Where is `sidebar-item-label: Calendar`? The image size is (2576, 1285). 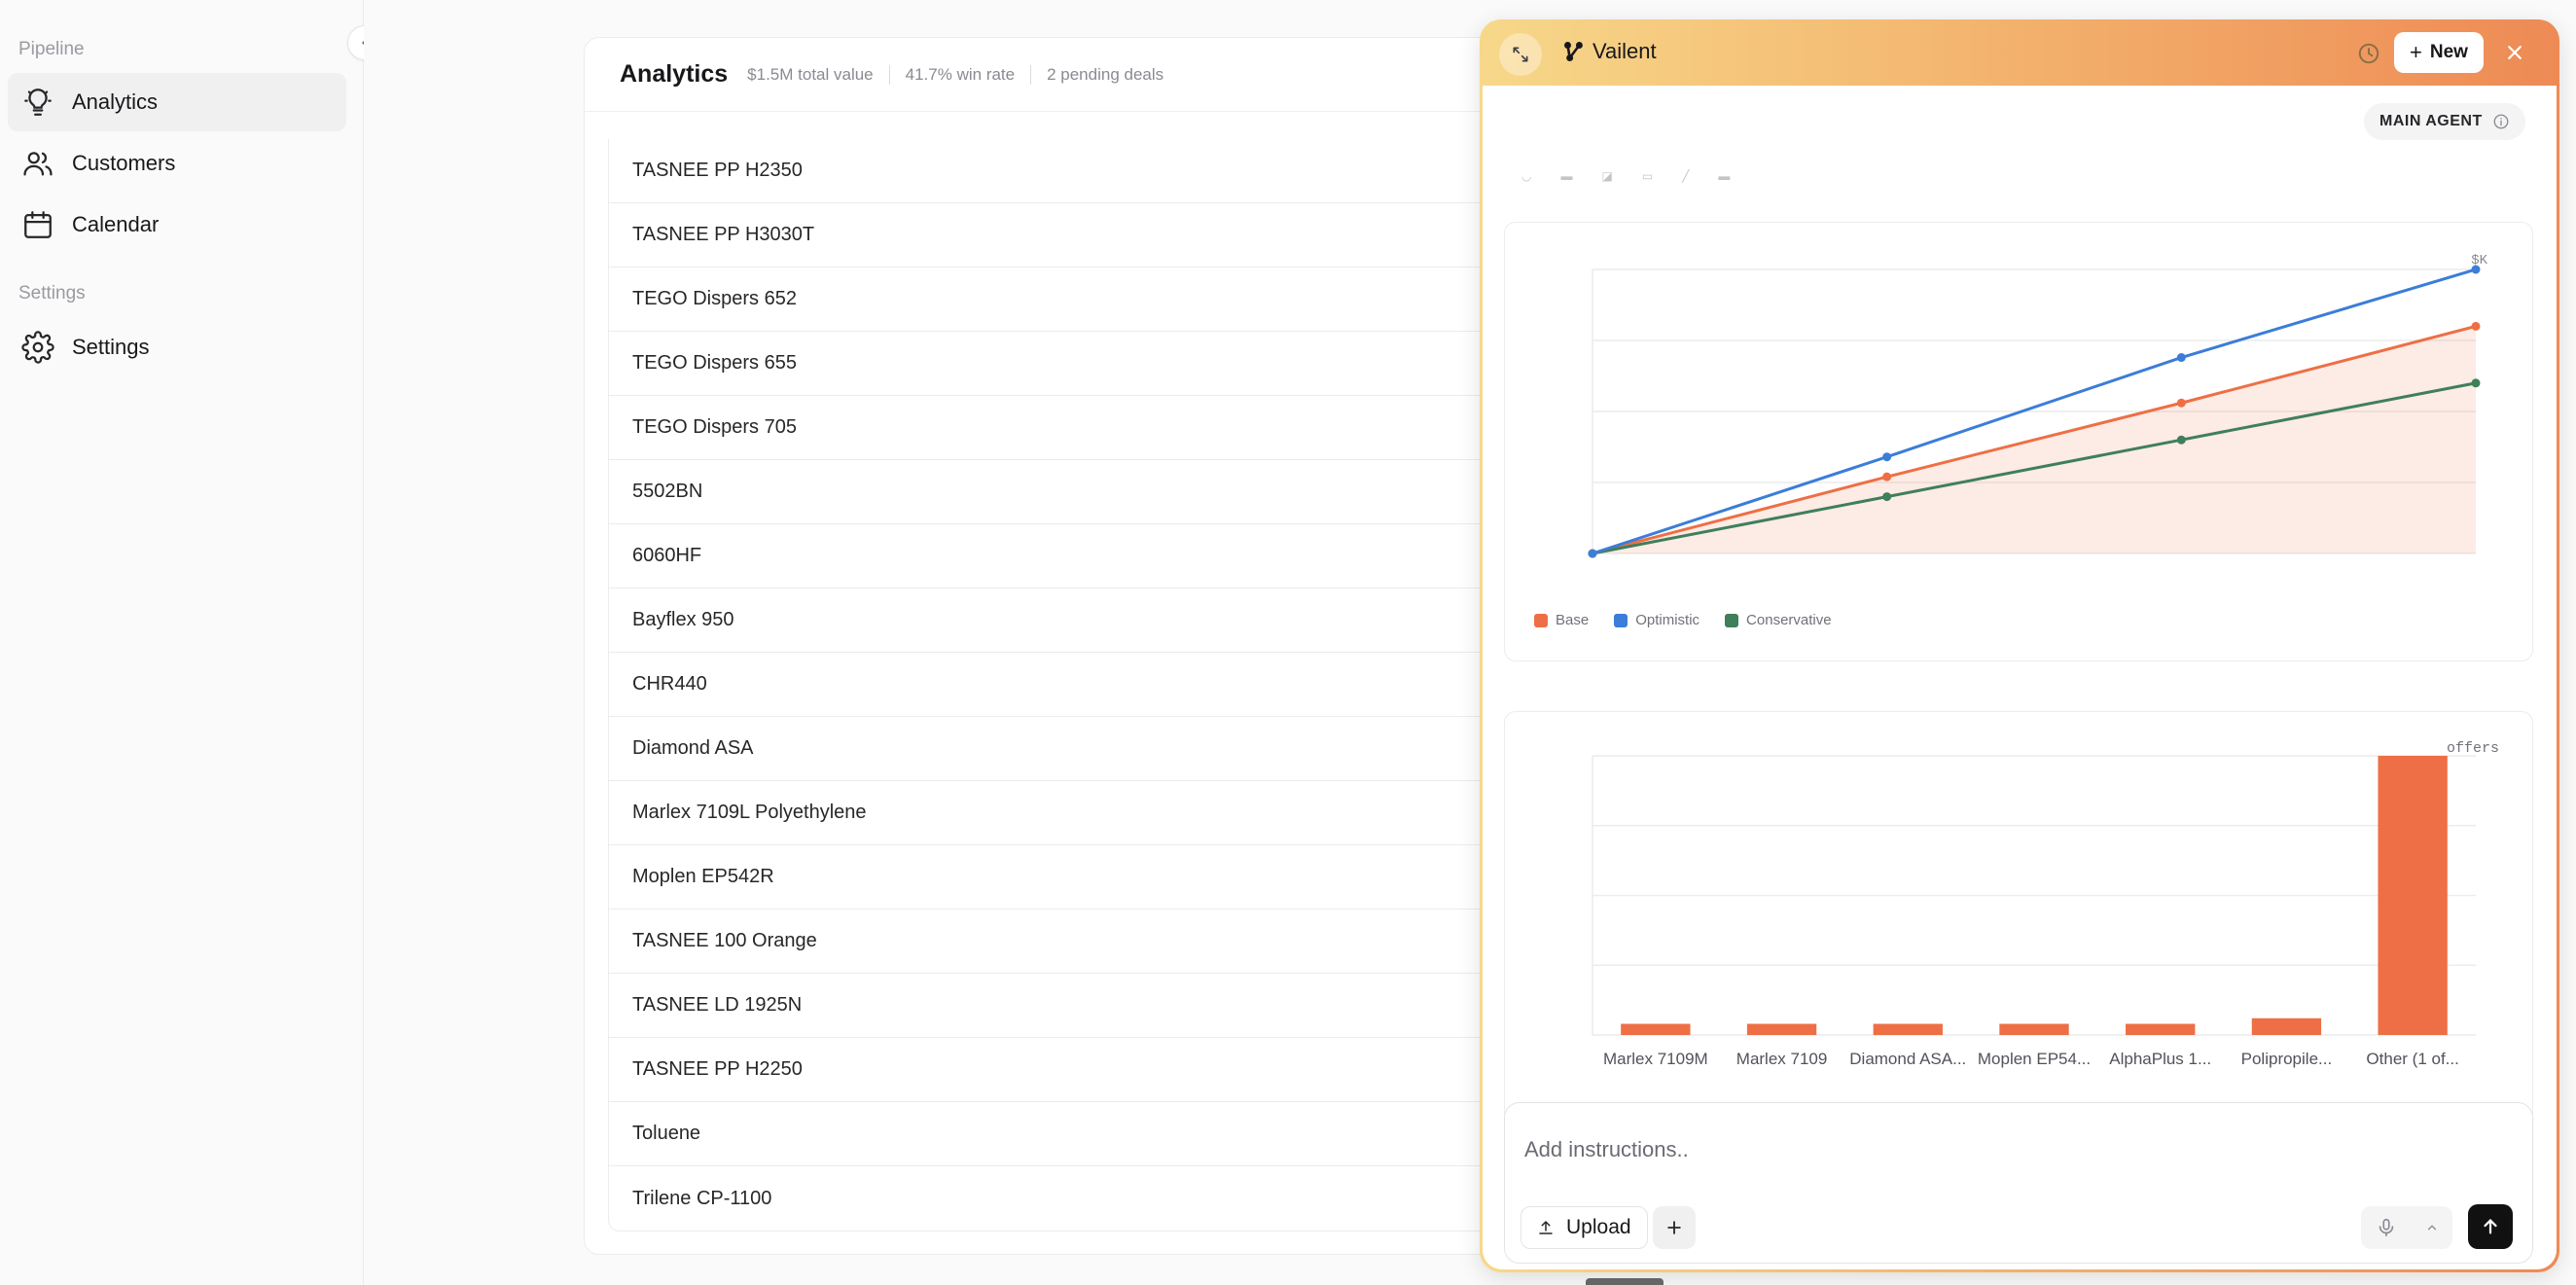 sidebar-item-label: Calendar is located at coordinates (116, 224).